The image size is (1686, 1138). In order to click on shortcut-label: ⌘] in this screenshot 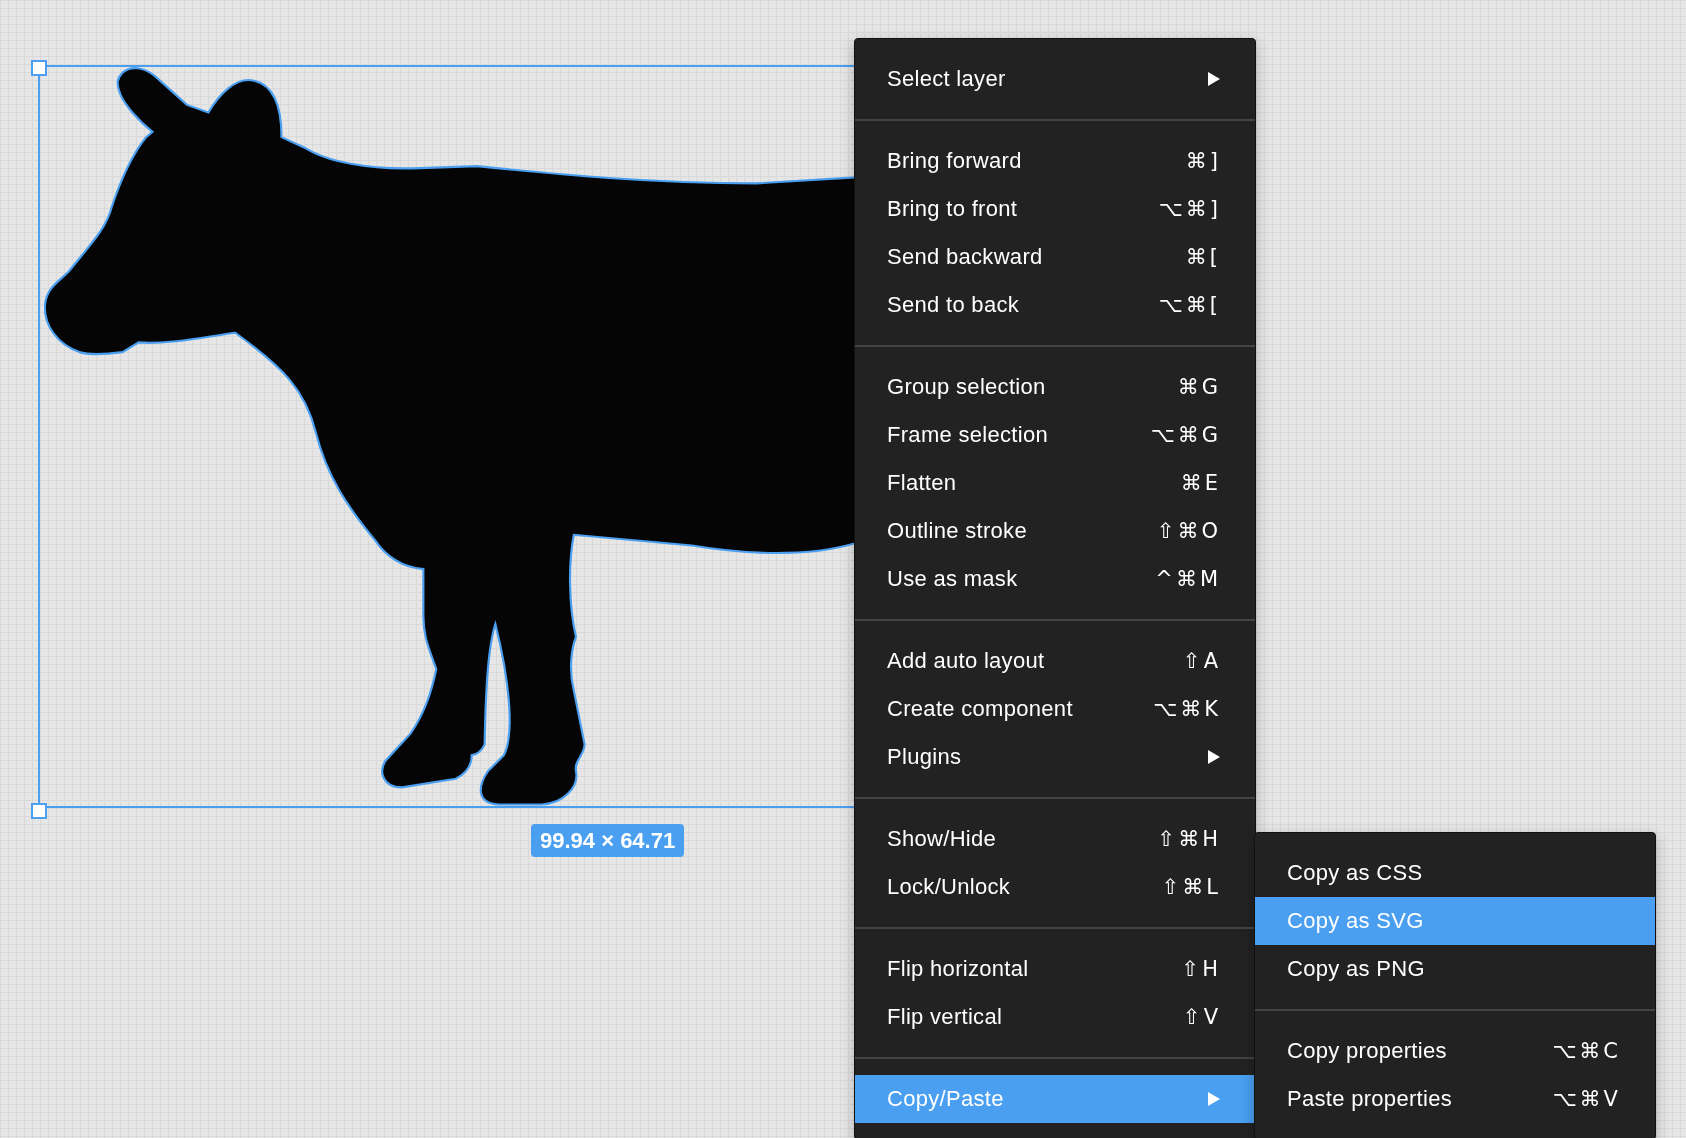, I will do `click(1203, 161)`.